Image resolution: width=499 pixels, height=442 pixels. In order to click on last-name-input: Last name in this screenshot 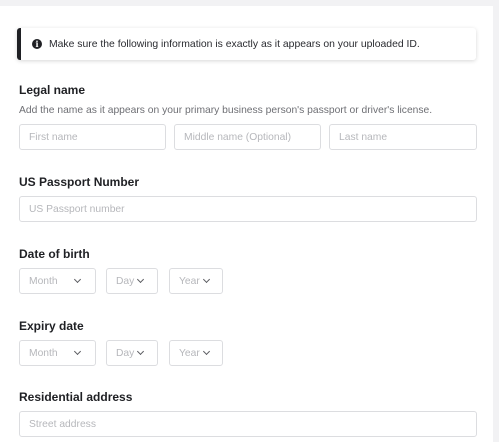, I will do `click(403, 137)`.